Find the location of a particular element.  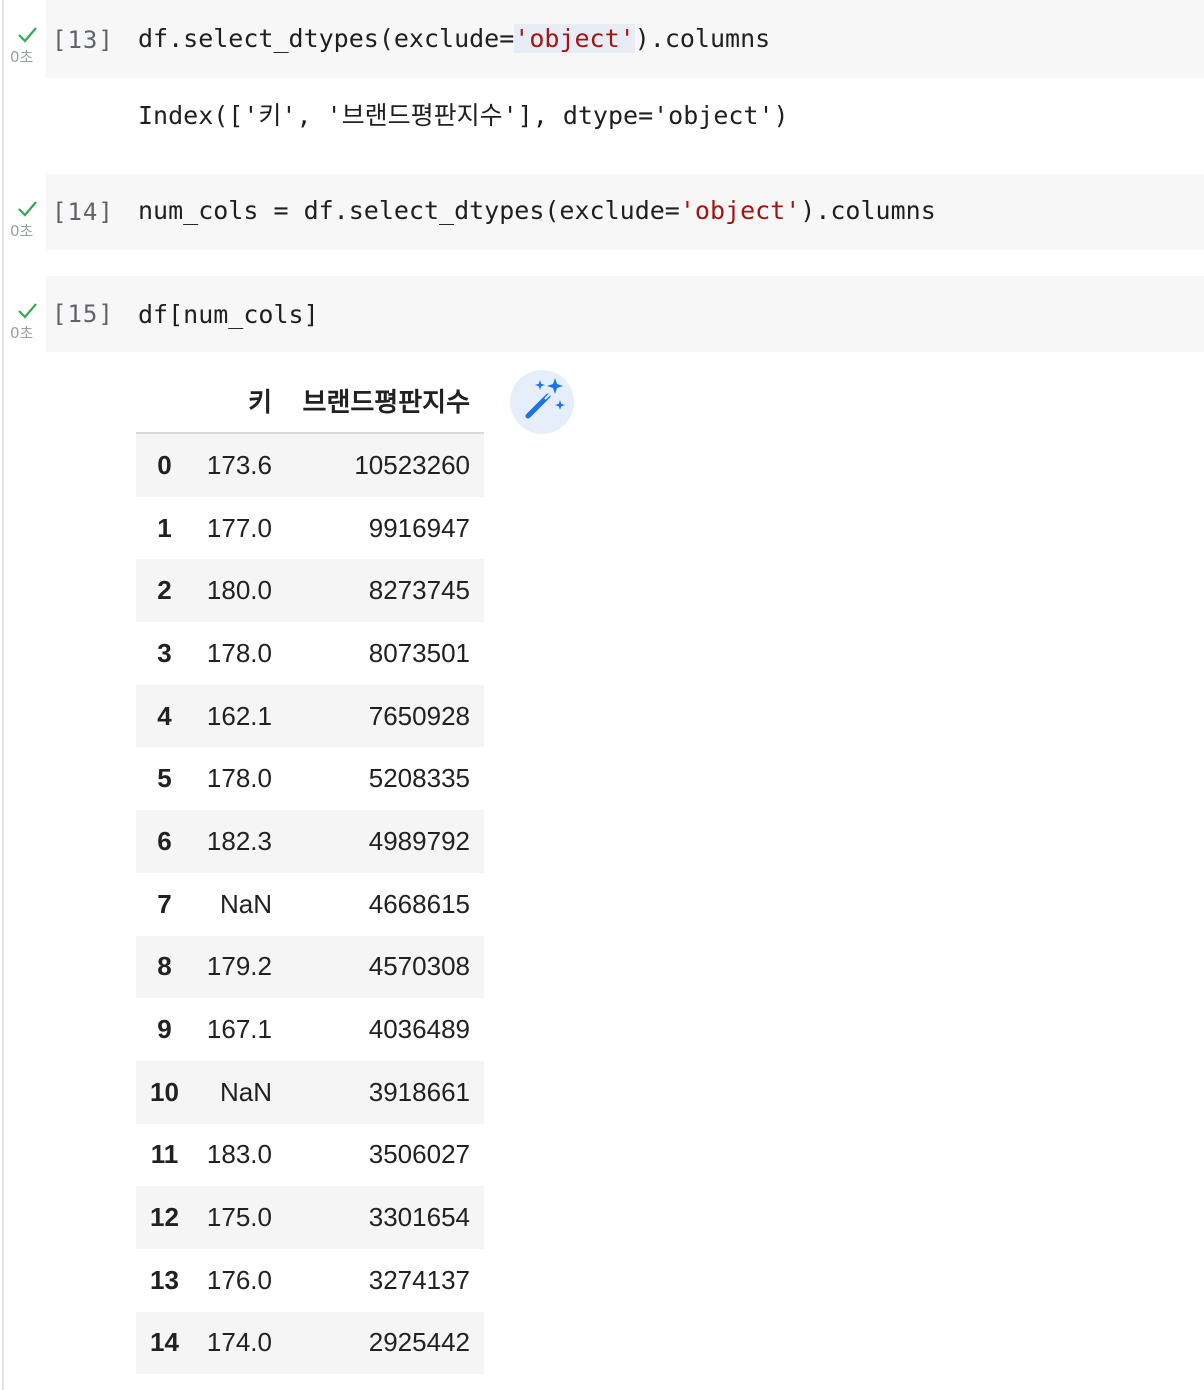

cell-brand-index: 10523260 is located at coordinates (412, 464).